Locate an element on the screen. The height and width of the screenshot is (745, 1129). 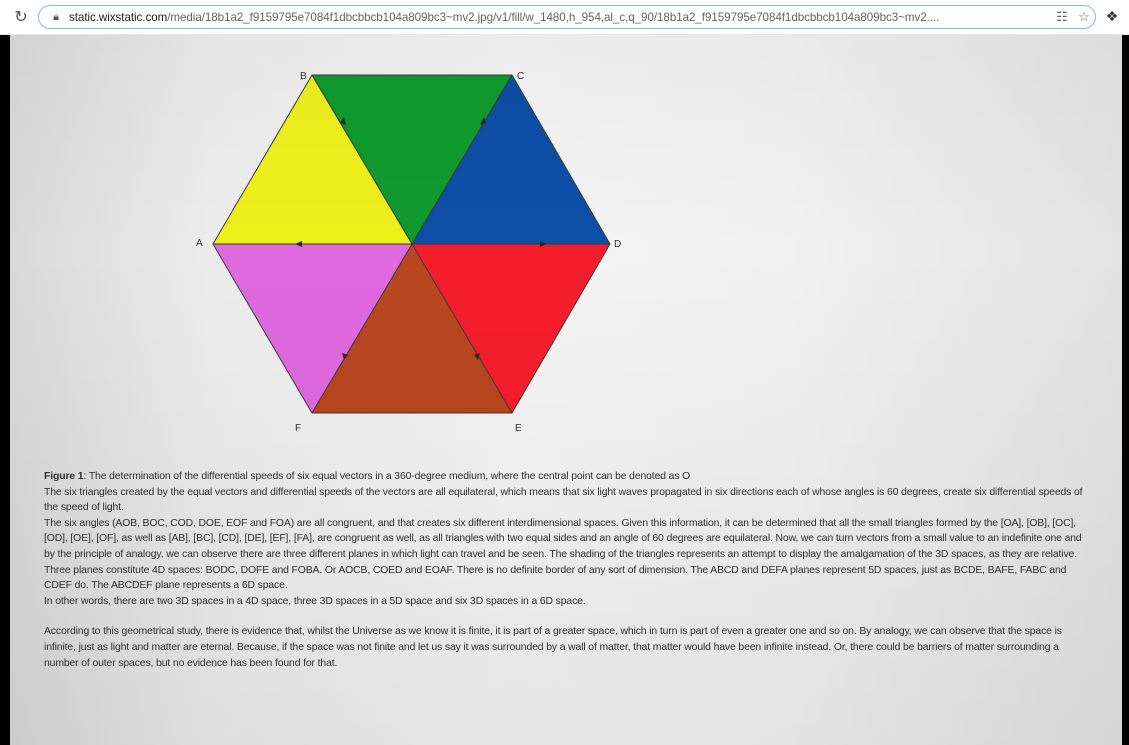
vertex-label-e: E is located at coordinates (518, 428).